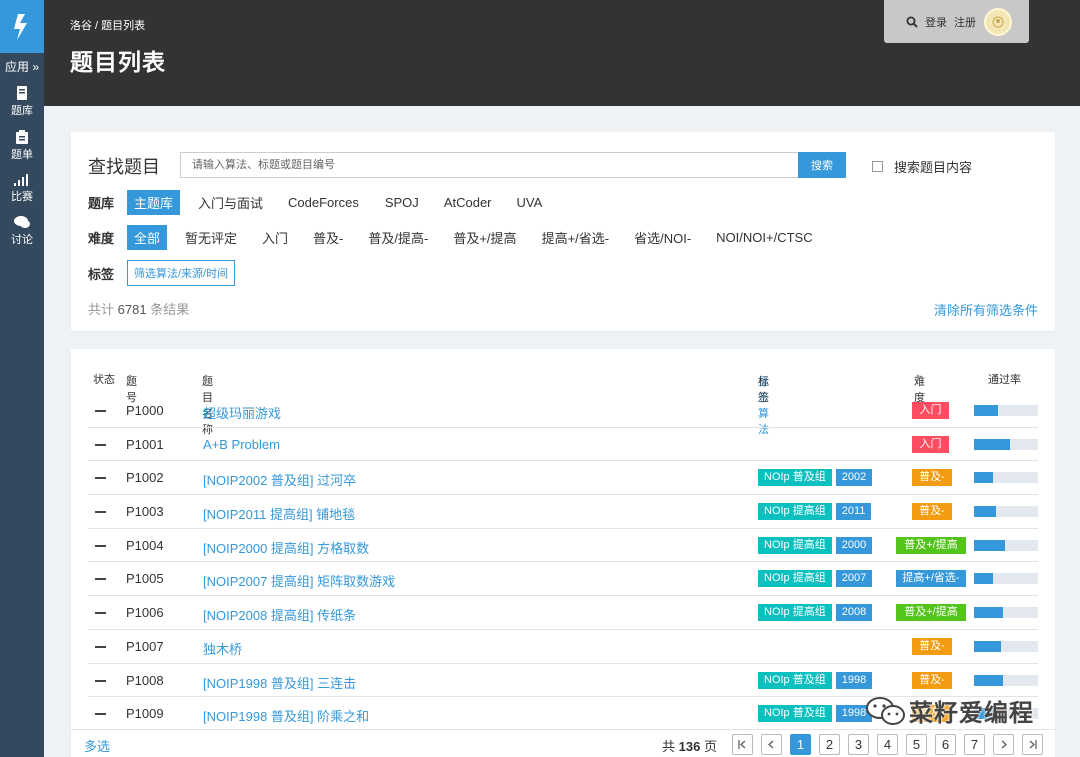 Image resolution: width=1080 pixels, height=757 pixels. What do you see at coordinates (154, 202) in the screenshot?
I see `bank-option: 主题库` at bounding box center [154, 202].